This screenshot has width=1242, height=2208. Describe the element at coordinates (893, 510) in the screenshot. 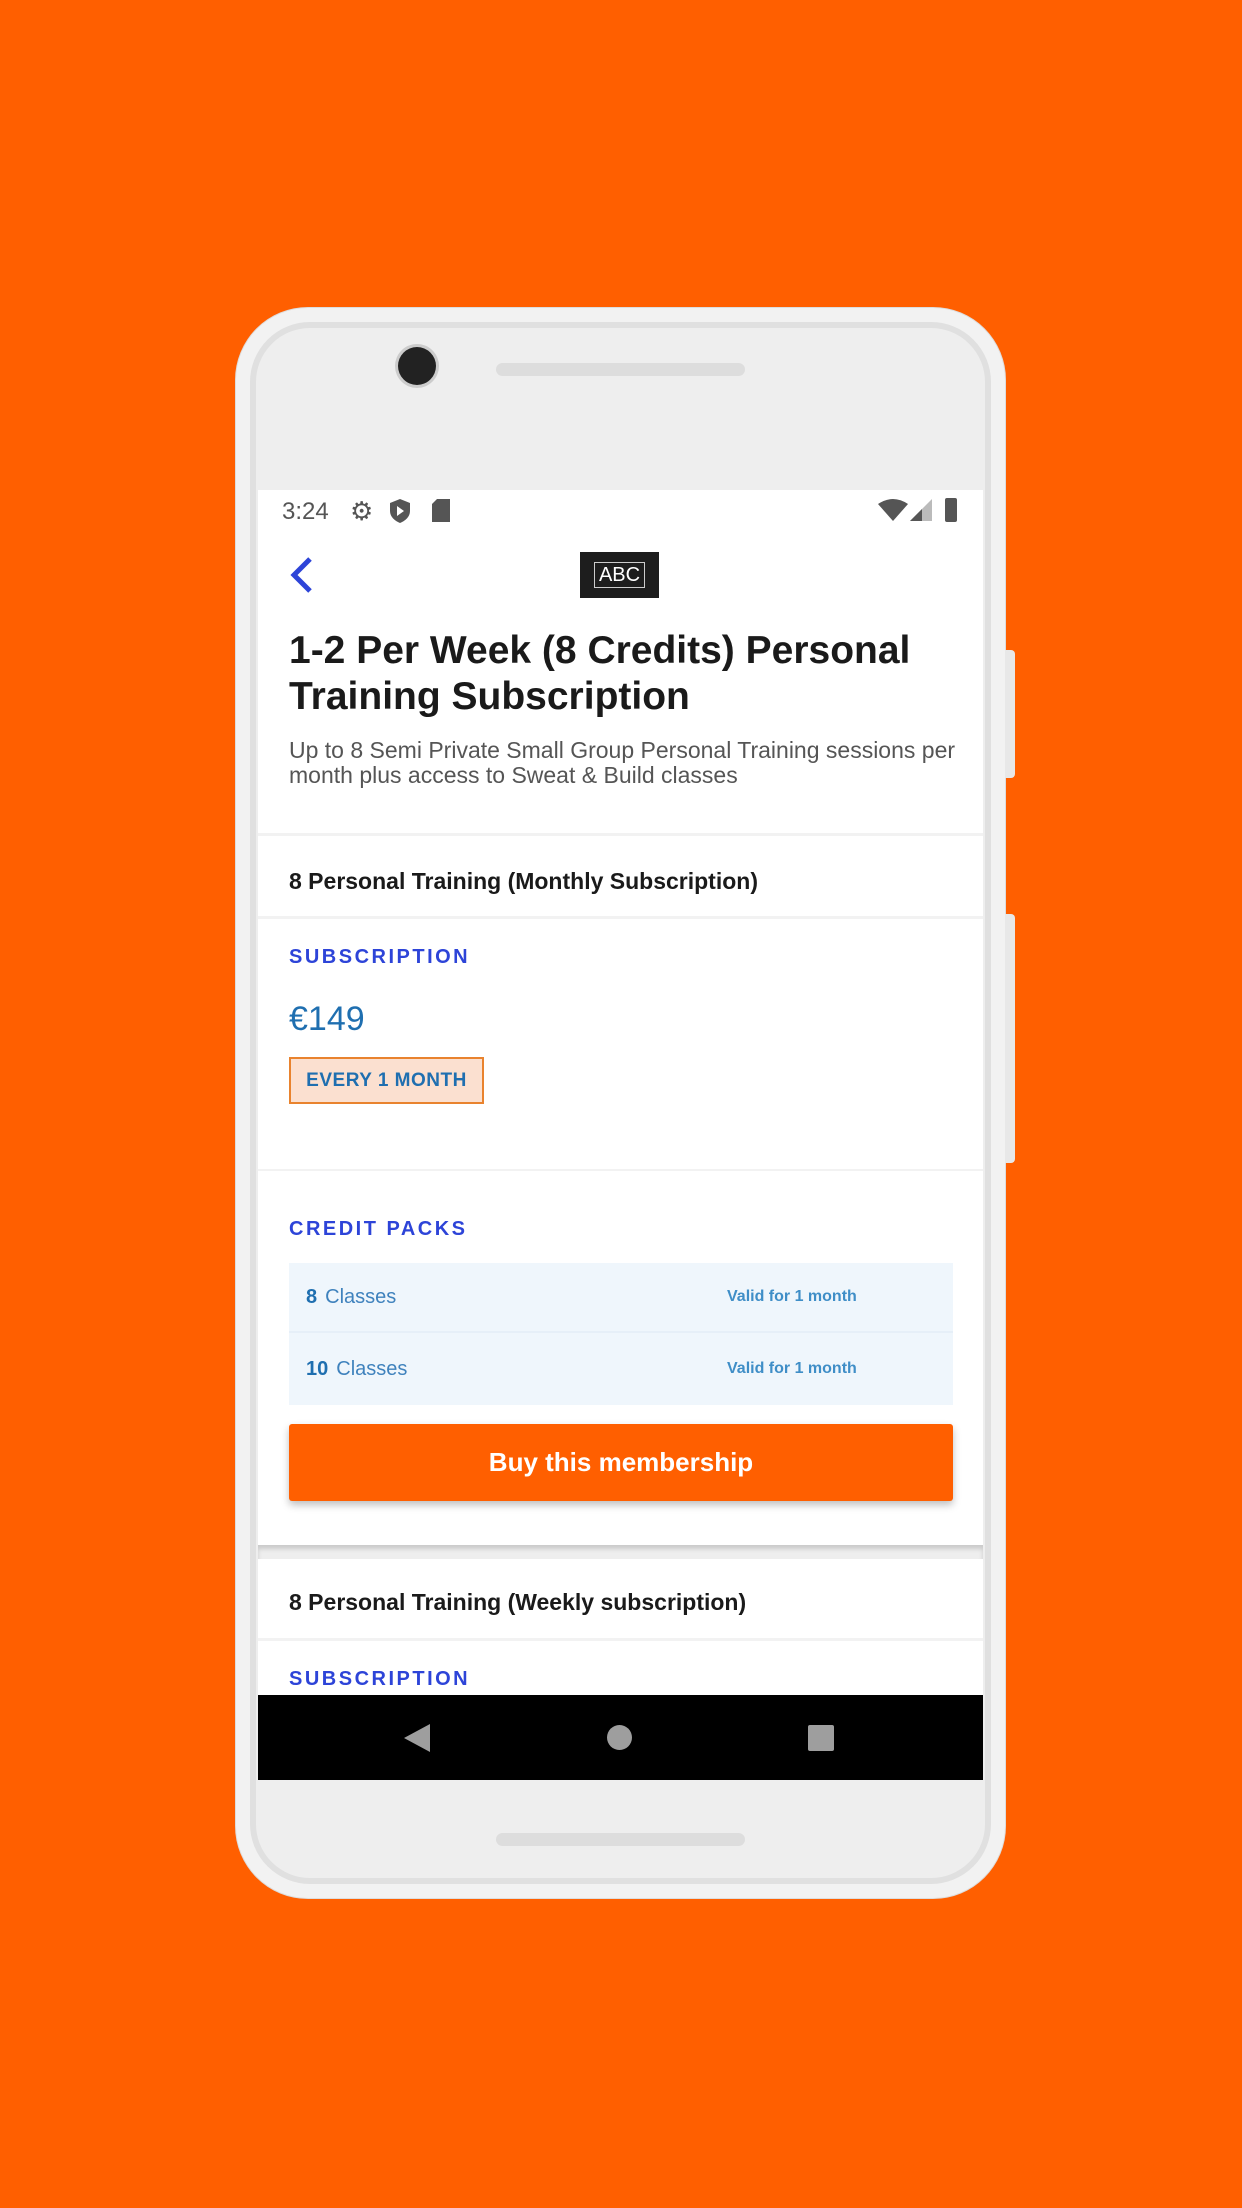

I see `wifi-icon` at that location.